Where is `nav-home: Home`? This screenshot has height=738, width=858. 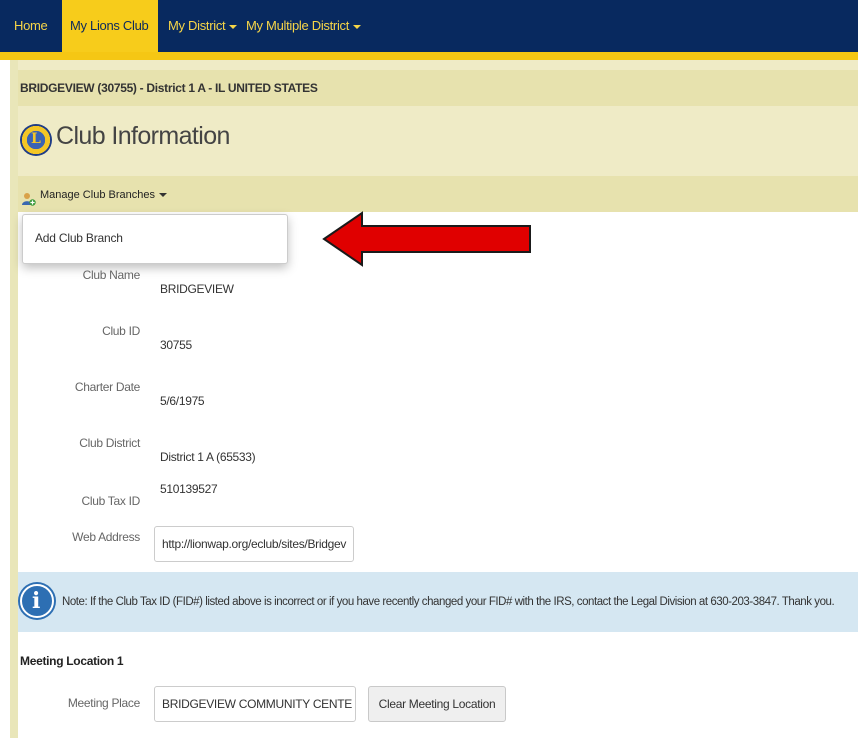
nav-home: Home is located at coordinates (31, 26).